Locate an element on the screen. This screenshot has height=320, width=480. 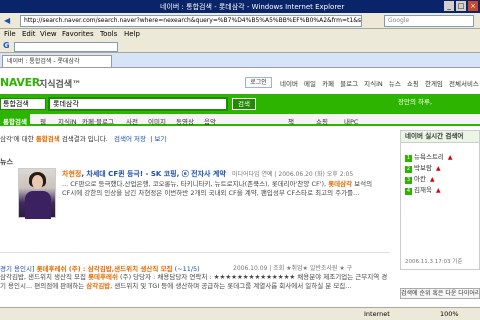
top-navigation: 네이버 메일 카페 블로그 지식iN 뉴스 쇼핑 한게임 전체서비스 is located at coordinates (380, 83).